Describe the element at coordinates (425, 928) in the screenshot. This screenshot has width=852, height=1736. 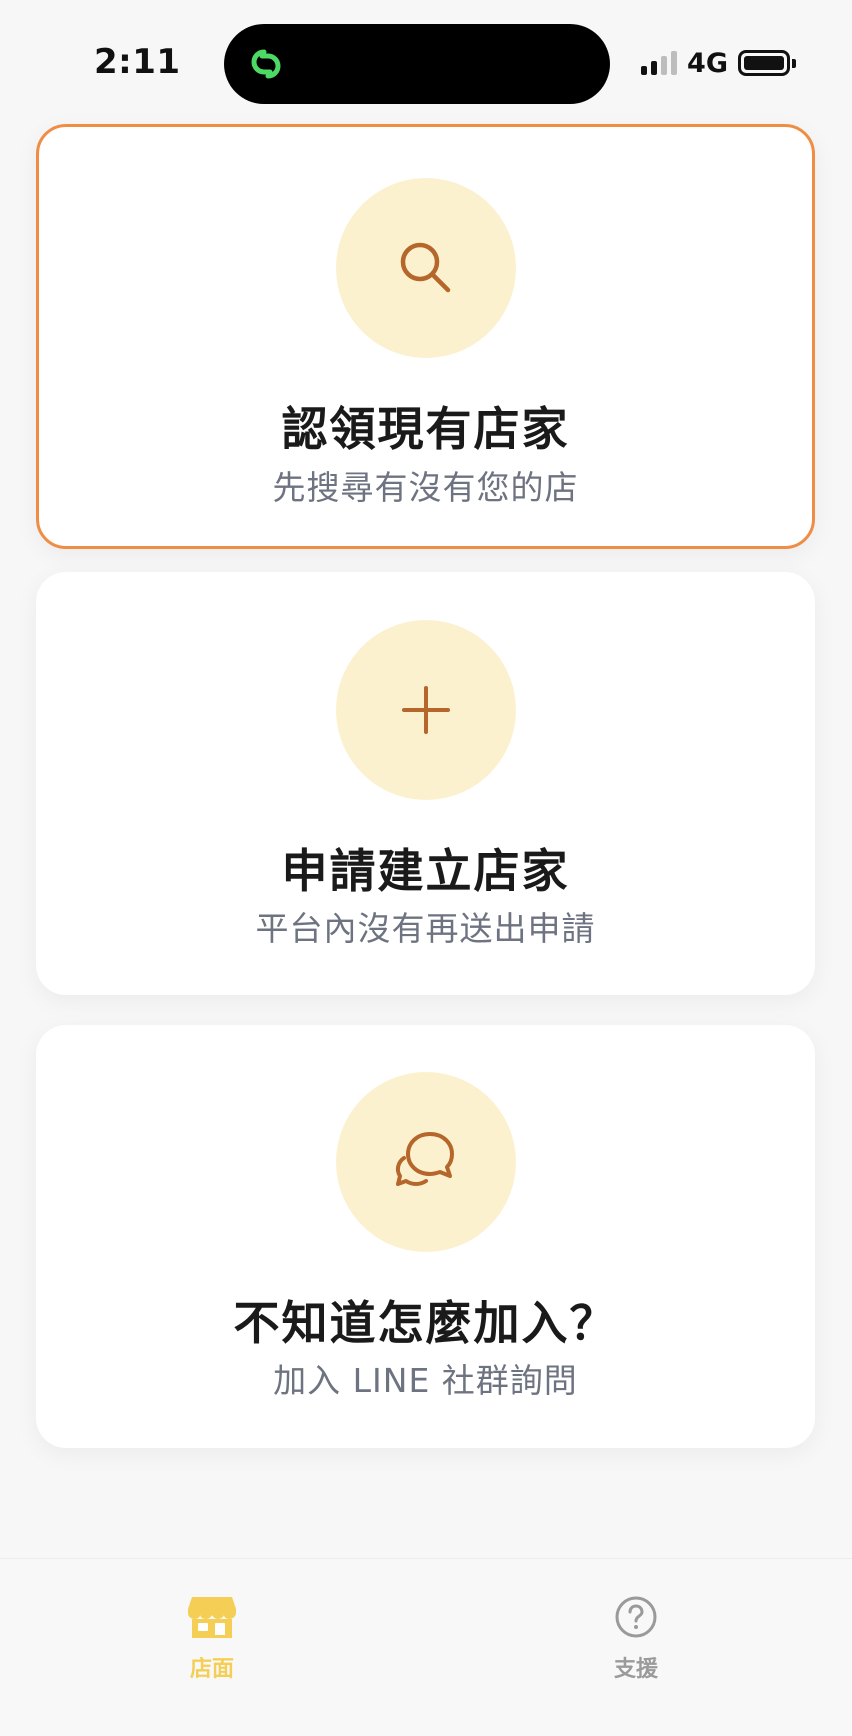
I see `create-store-subtitle: 平台內沒有再送出申請` at that location.